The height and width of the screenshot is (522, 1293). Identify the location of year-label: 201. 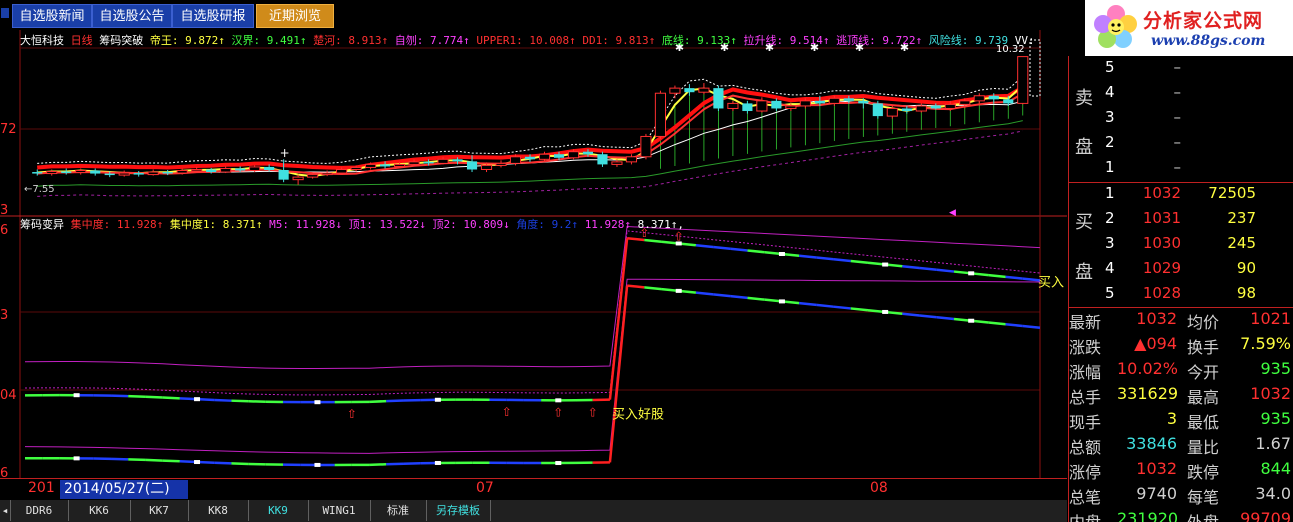
(41, 488).